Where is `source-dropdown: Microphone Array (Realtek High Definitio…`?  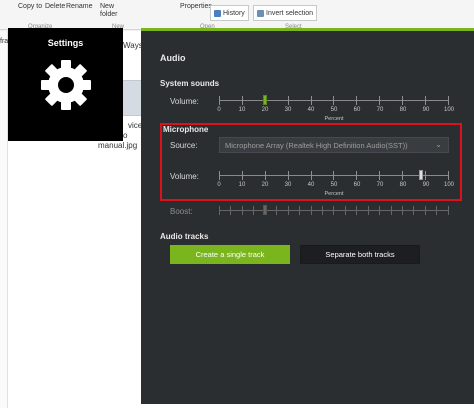
source-dropdown: Microphone Array (Realtek High Definitio… is located at coordinates (334, 145).